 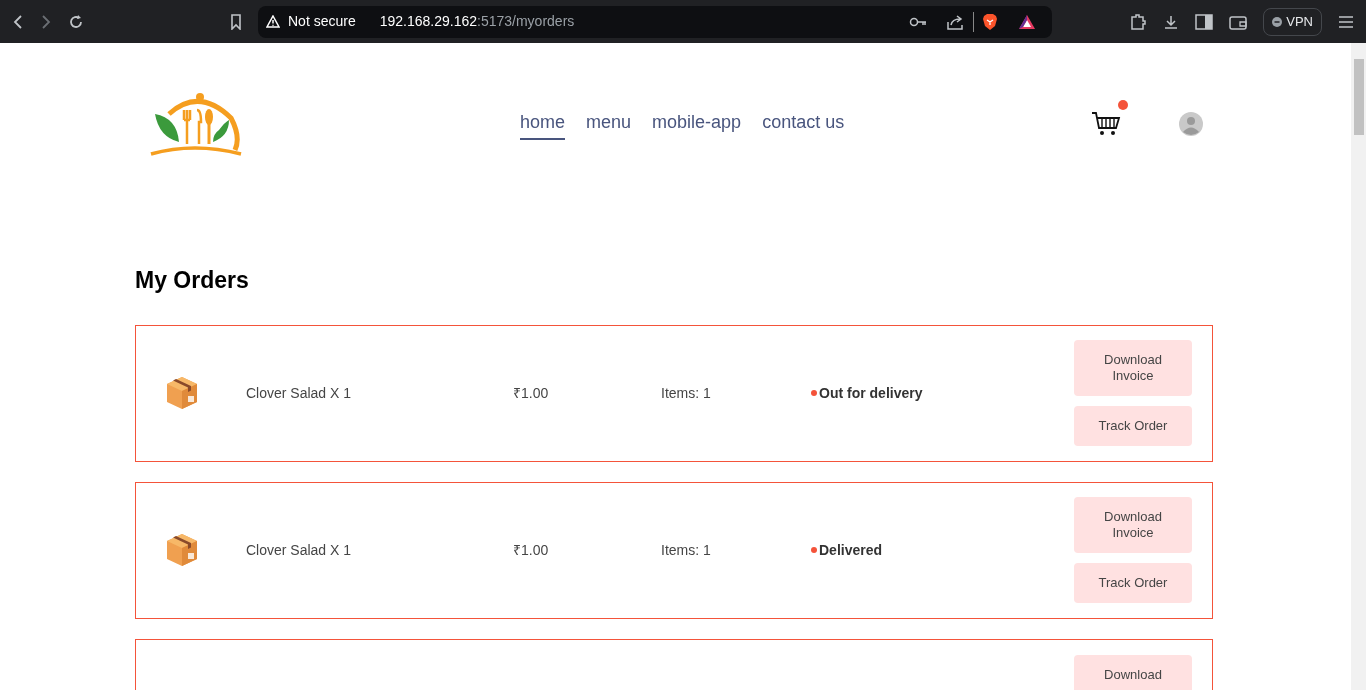 I want to click on minus-circle-icon, so click(x=1277, y=21).